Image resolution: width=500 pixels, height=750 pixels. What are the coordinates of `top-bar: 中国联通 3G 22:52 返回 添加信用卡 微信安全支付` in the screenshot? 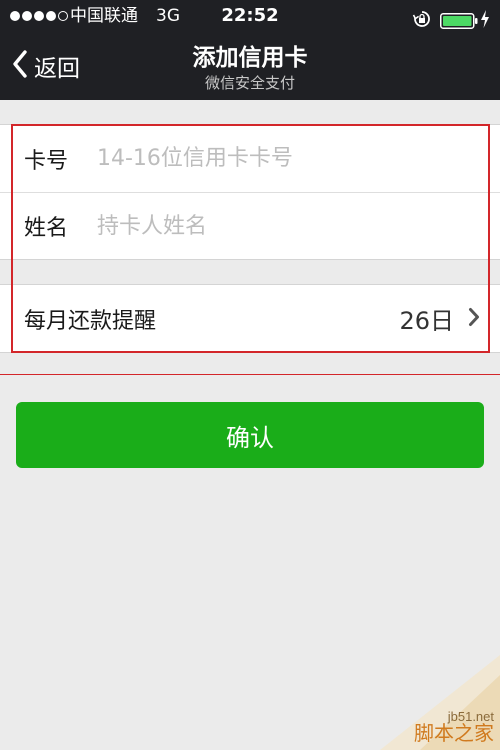 It's located at (250, 50).